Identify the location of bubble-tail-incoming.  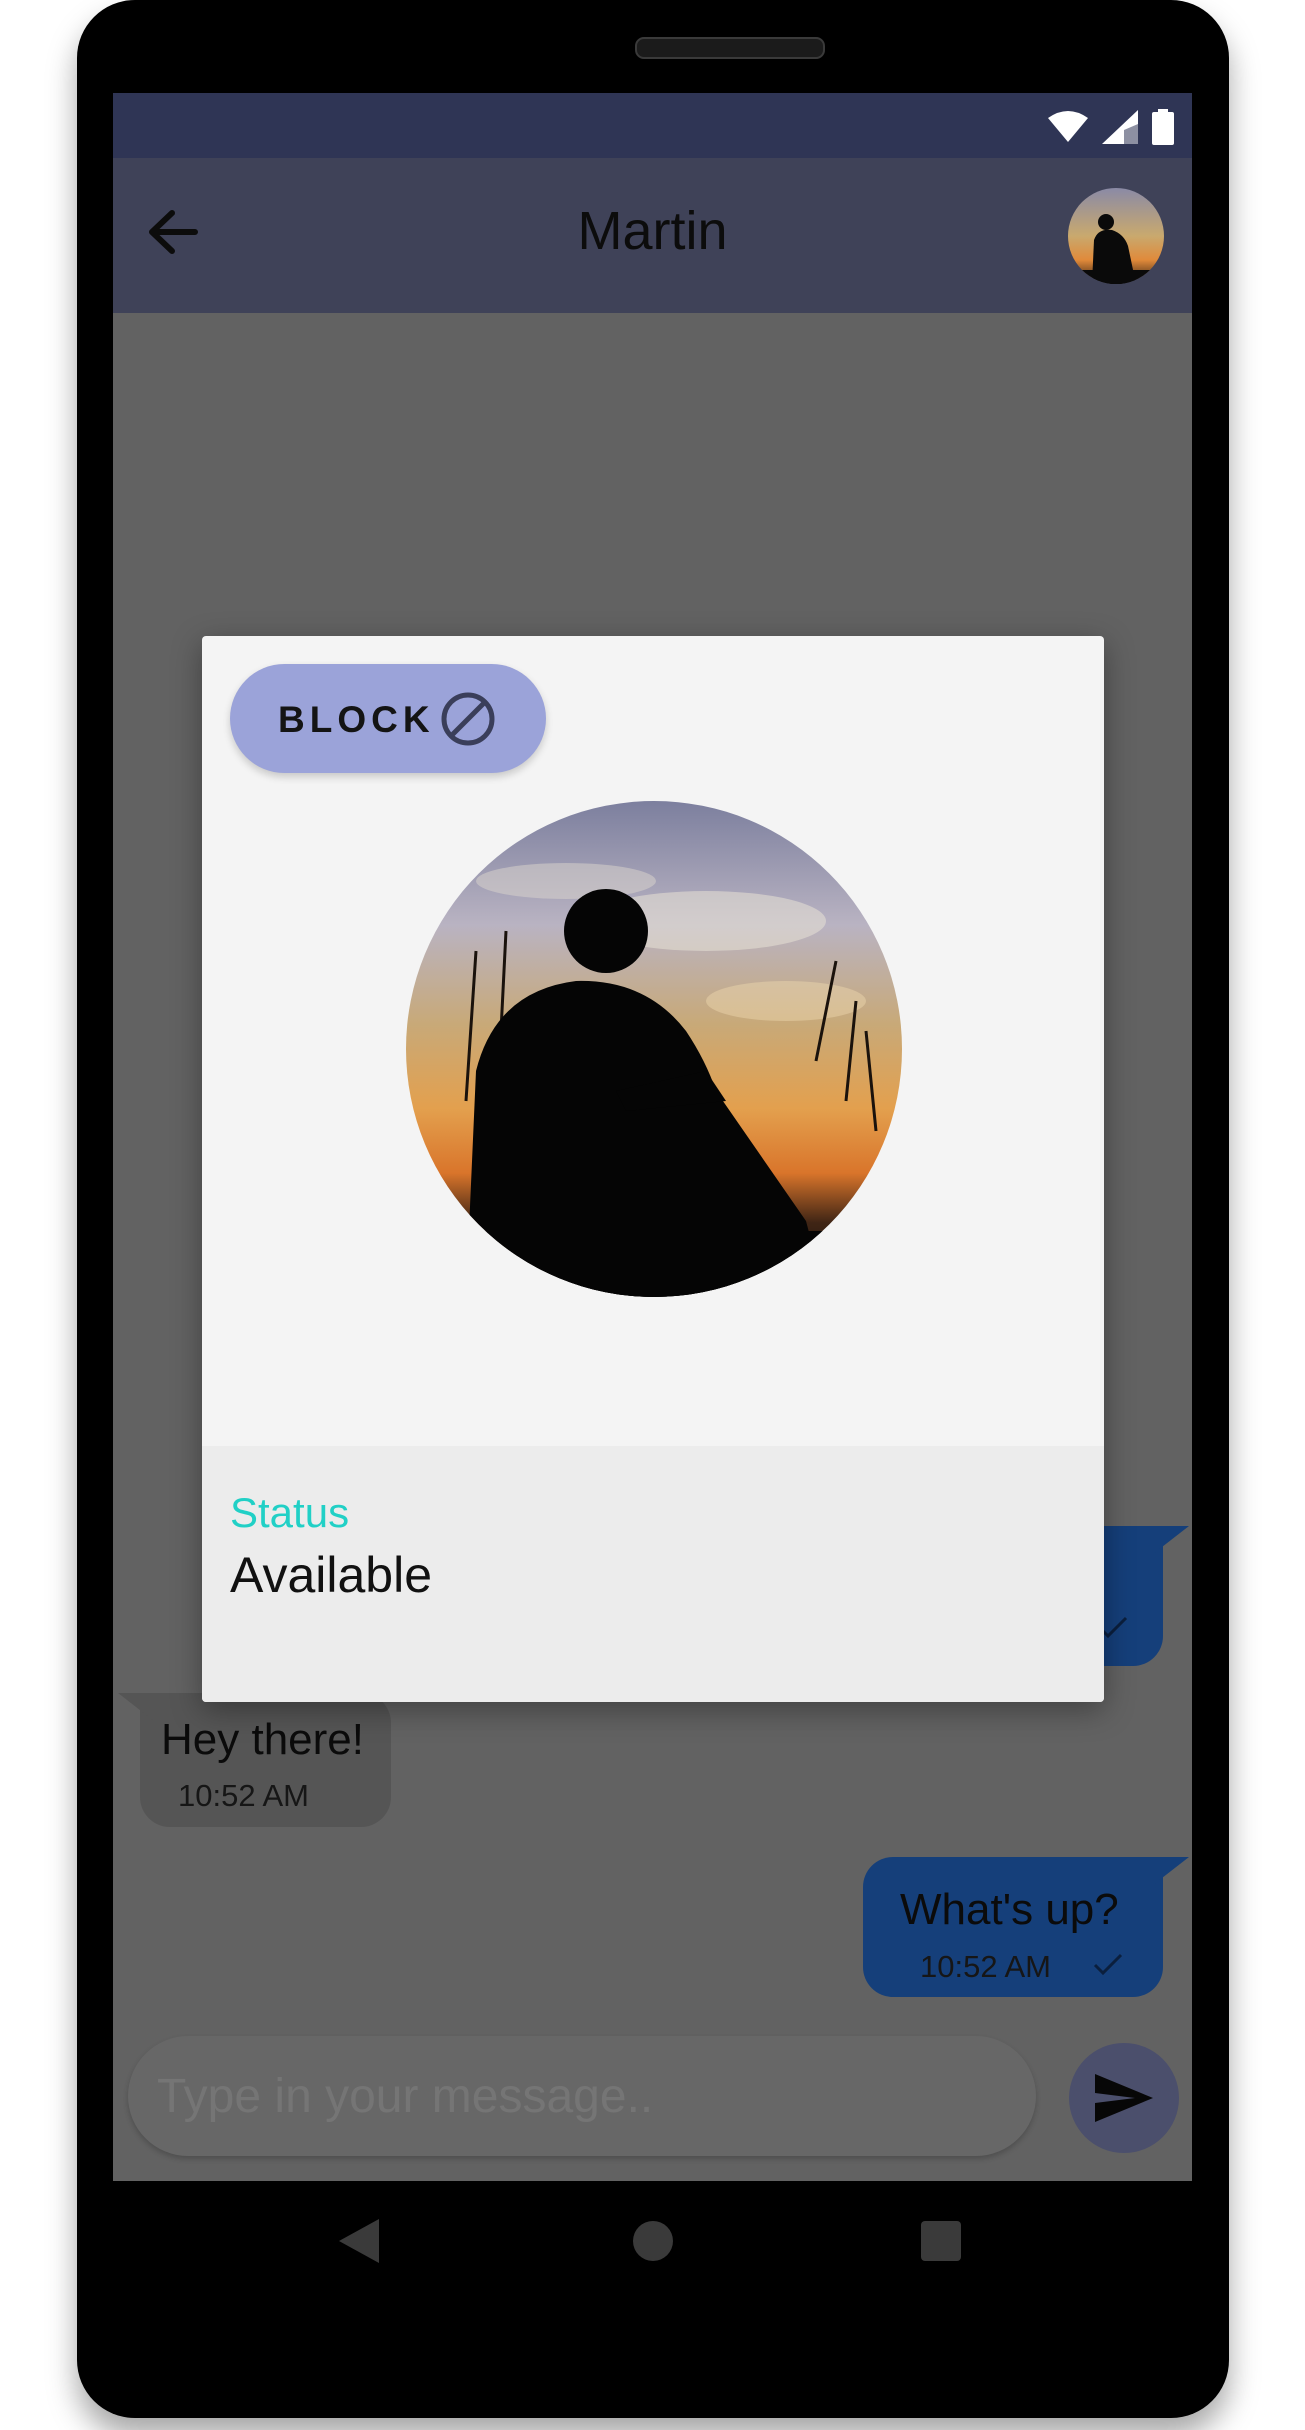
(136, 1707).